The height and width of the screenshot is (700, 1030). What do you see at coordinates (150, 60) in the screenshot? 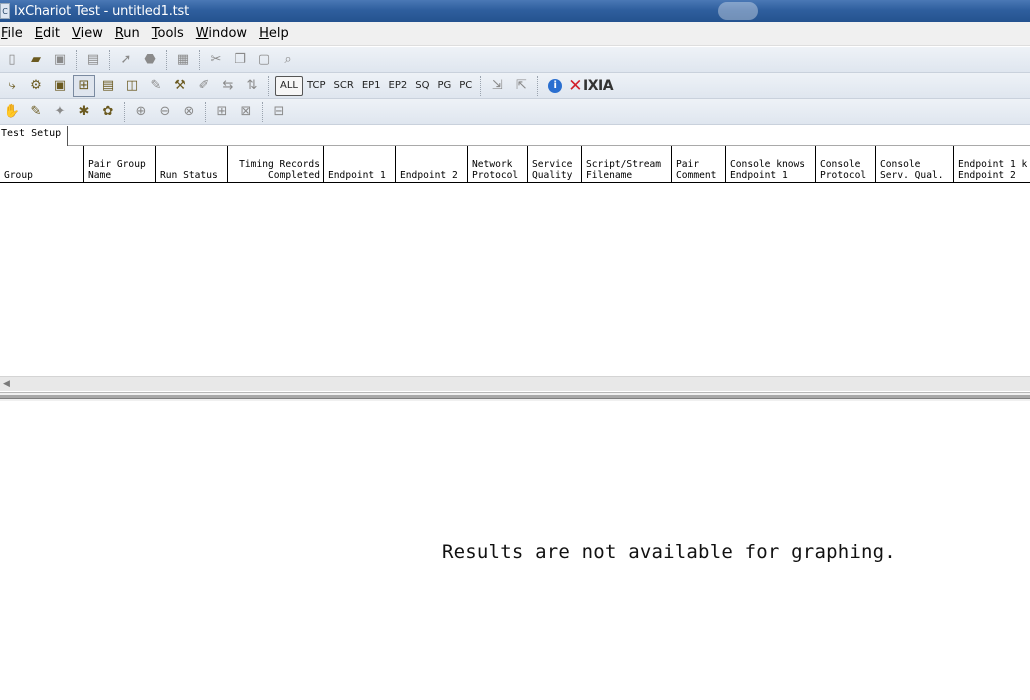
I see `stop-icon: ⬣` at bounding box center [150, 60].